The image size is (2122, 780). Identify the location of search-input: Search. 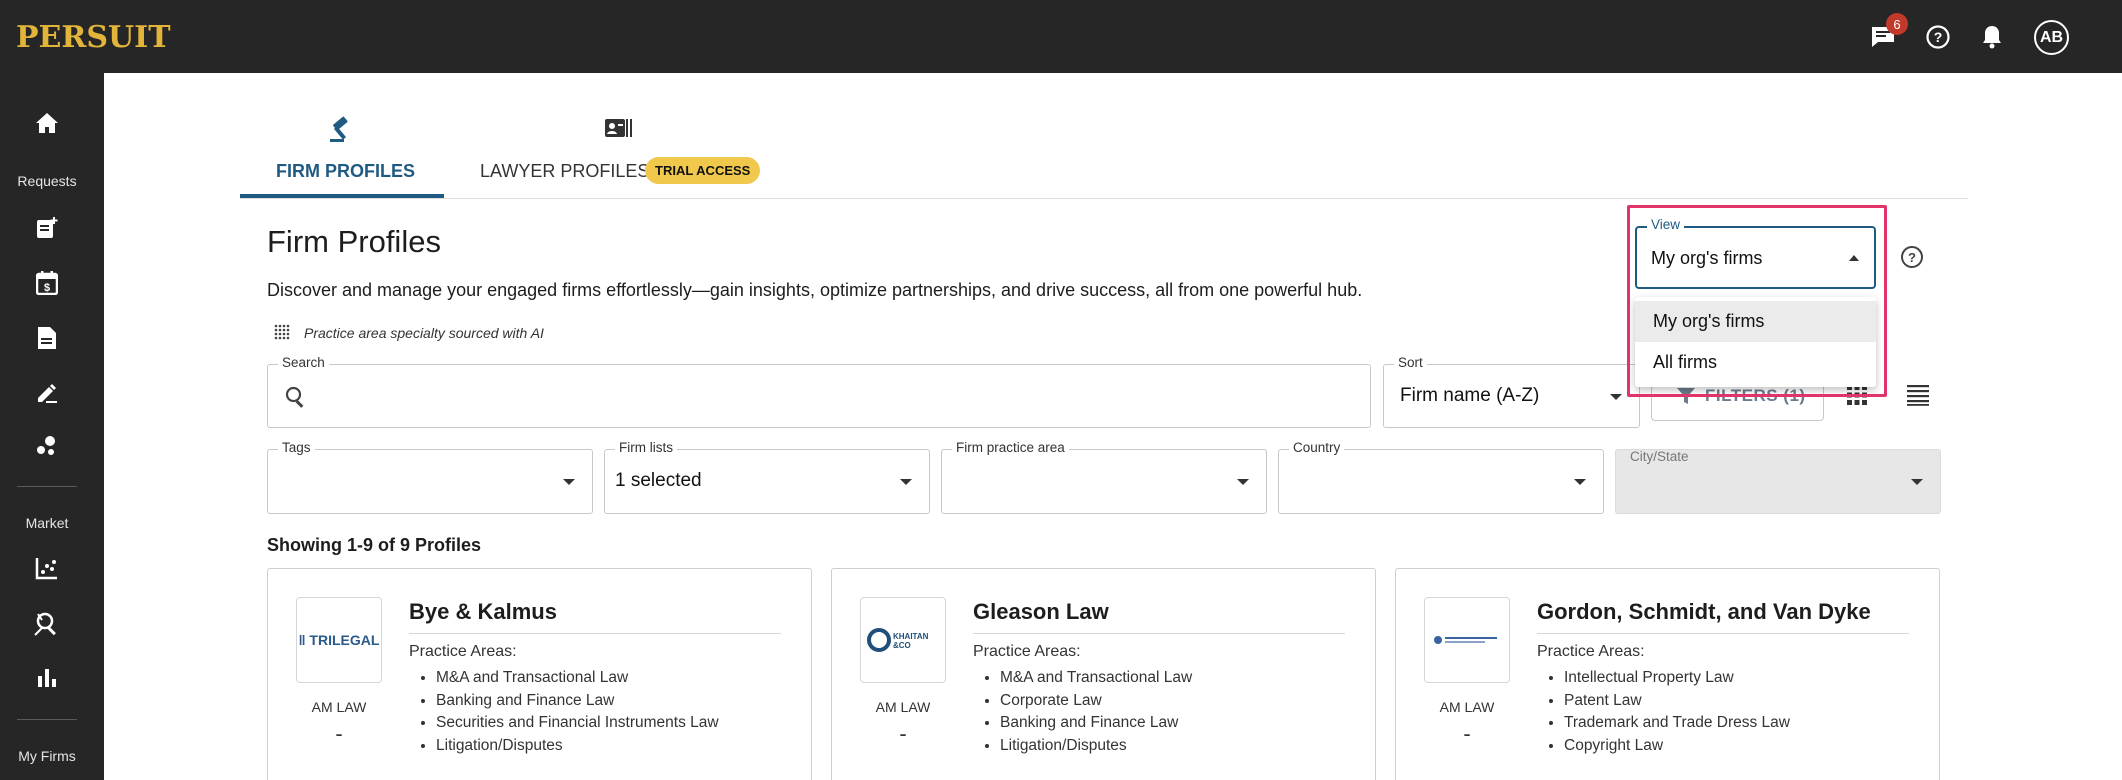
(819, 391).